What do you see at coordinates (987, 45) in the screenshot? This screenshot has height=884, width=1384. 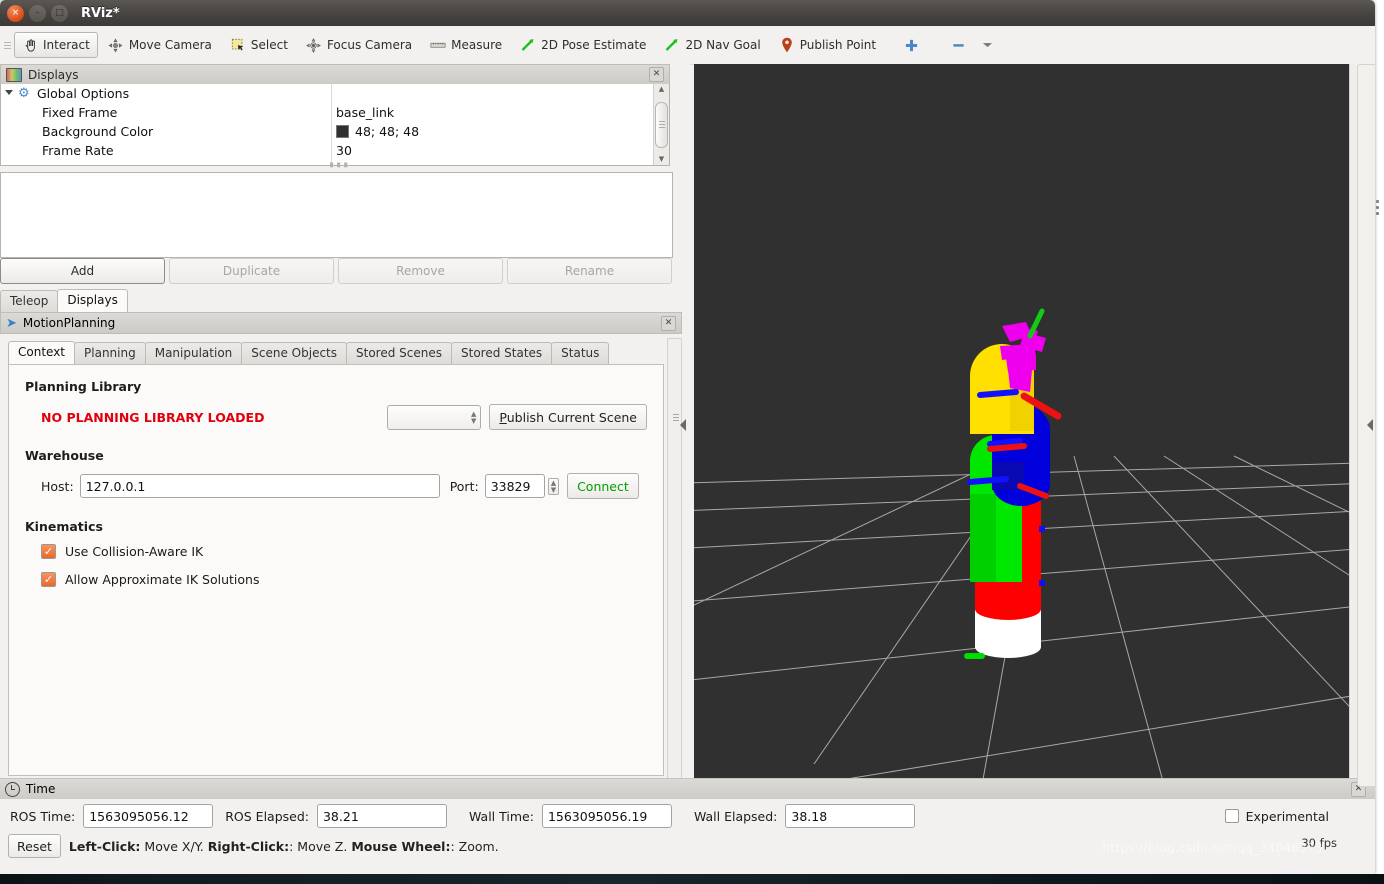 I see `toolbar-overflow-button` at bounding box center [987, 45].